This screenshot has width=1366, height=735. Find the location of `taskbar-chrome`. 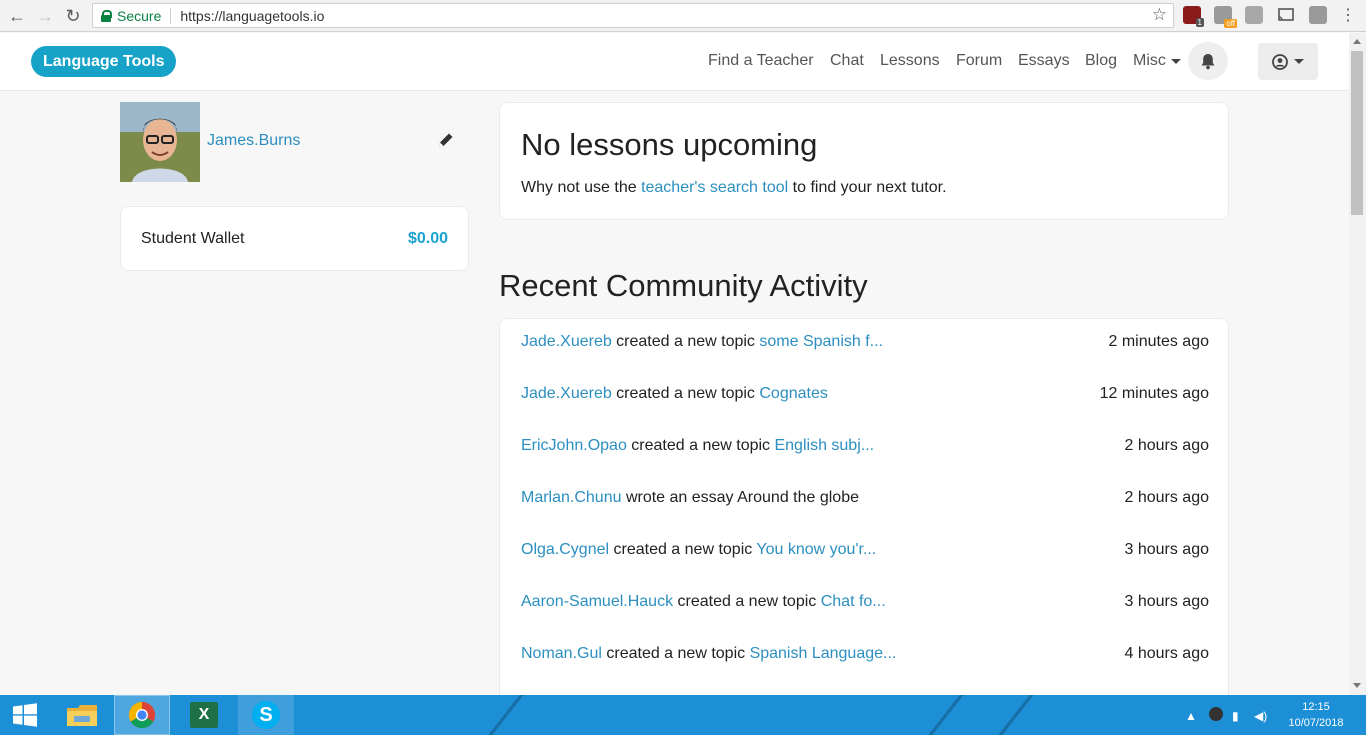

taskbar-chrome is located at coordinates (142, 715).